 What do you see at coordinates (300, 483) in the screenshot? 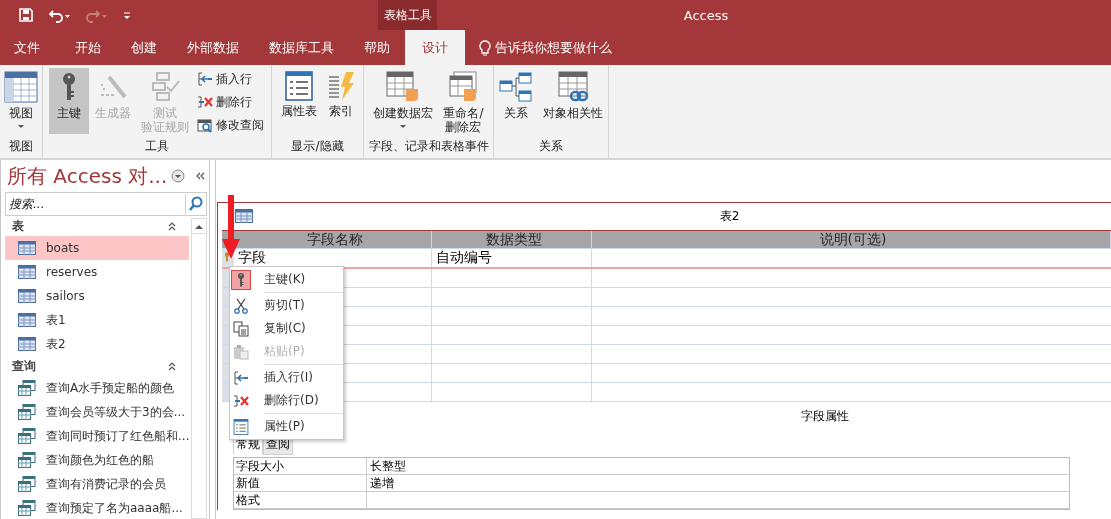
I see `property-name: 新值` at bounding box center [300, 483].